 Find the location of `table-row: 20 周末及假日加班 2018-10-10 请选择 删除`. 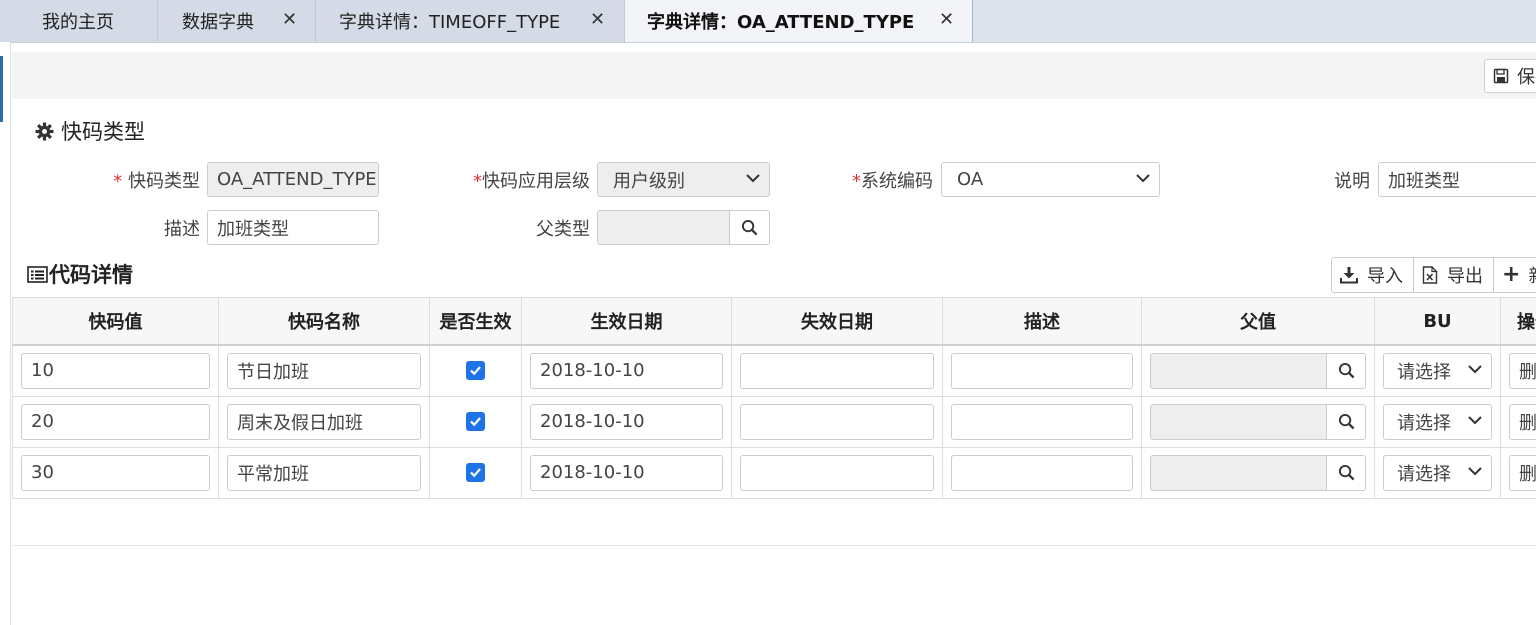

table-row: 20 周末及假日加班 2018-10-10 请选择 删除 is located at coordinates (774, 421).